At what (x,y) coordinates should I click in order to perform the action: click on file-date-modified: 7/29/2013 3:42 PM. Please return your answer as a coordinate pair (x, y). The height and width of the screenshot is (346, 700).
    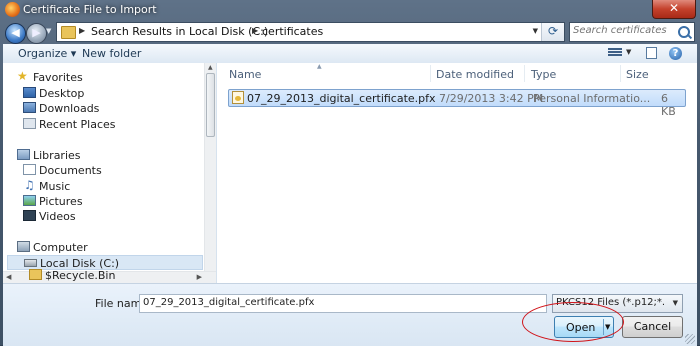
    Looking at the image, I should click on (491, 98).